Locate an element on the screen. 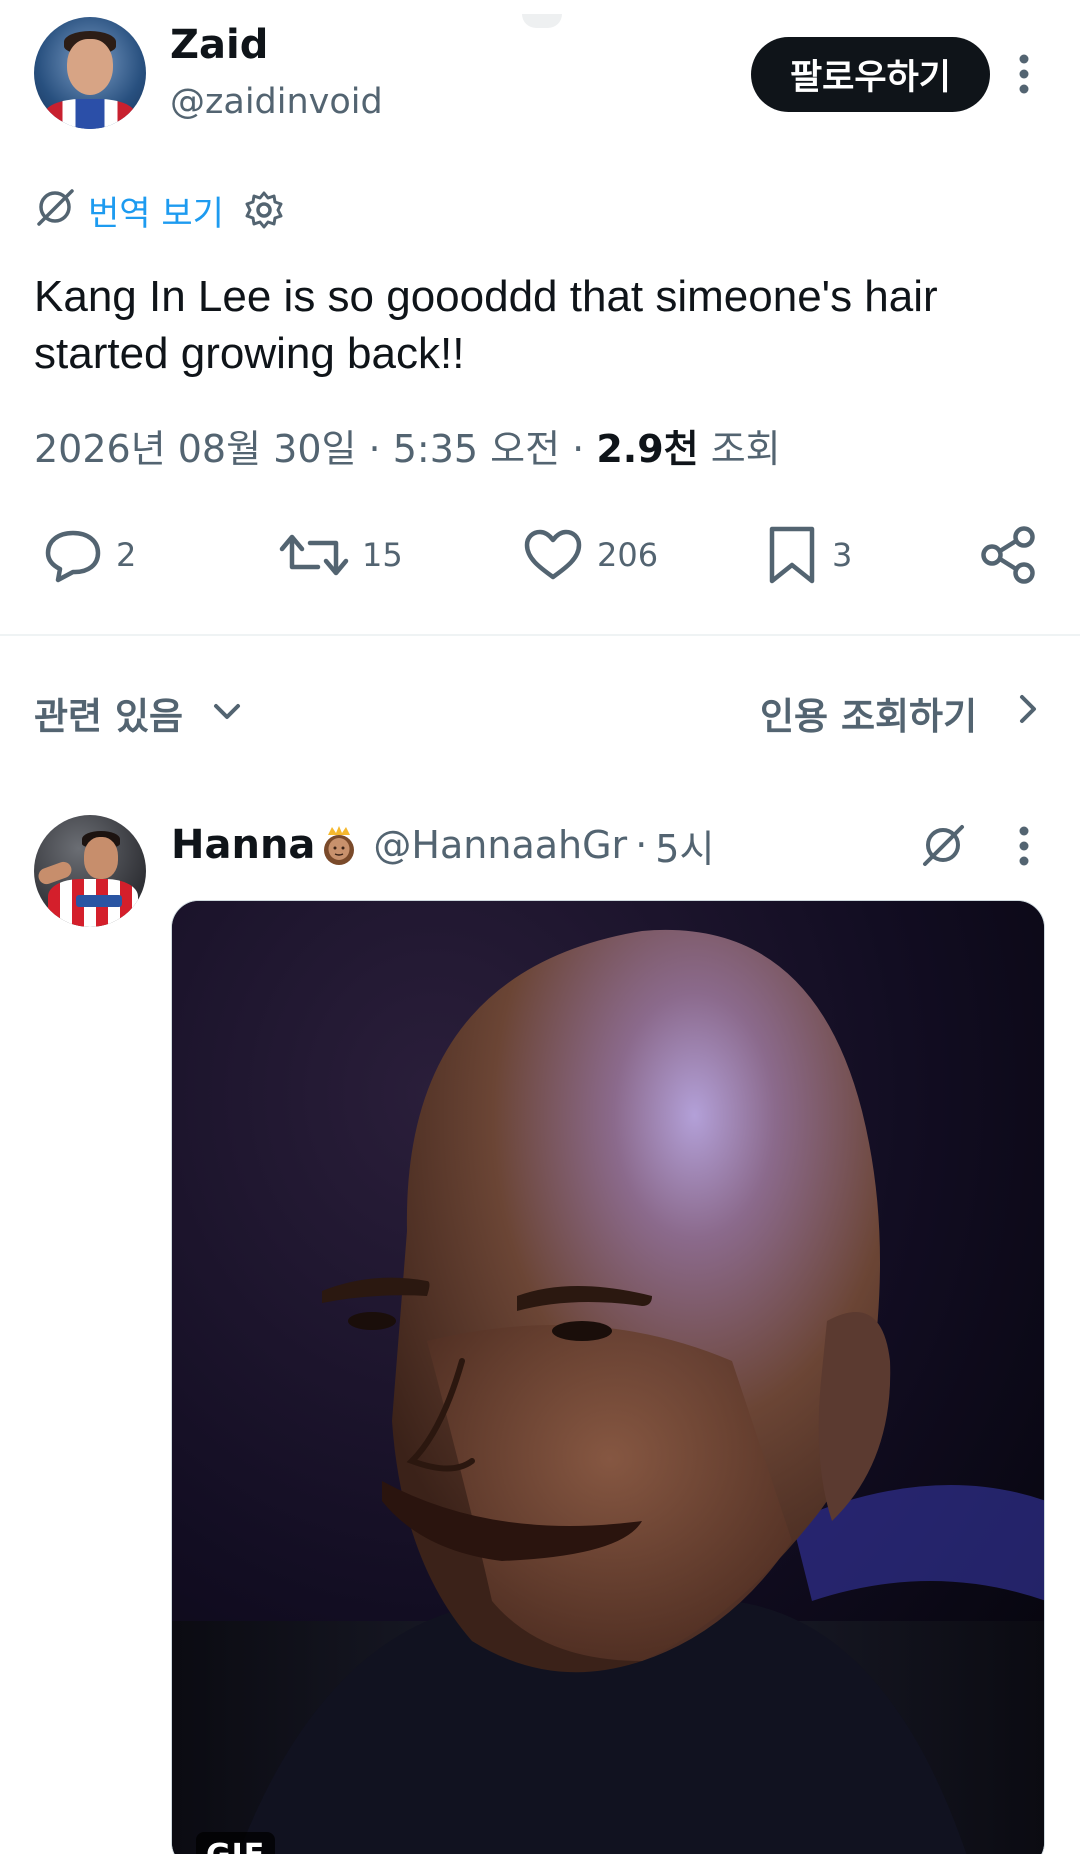 The image size is (1080, 1854). share-button is located at coordinates (1009, 555).